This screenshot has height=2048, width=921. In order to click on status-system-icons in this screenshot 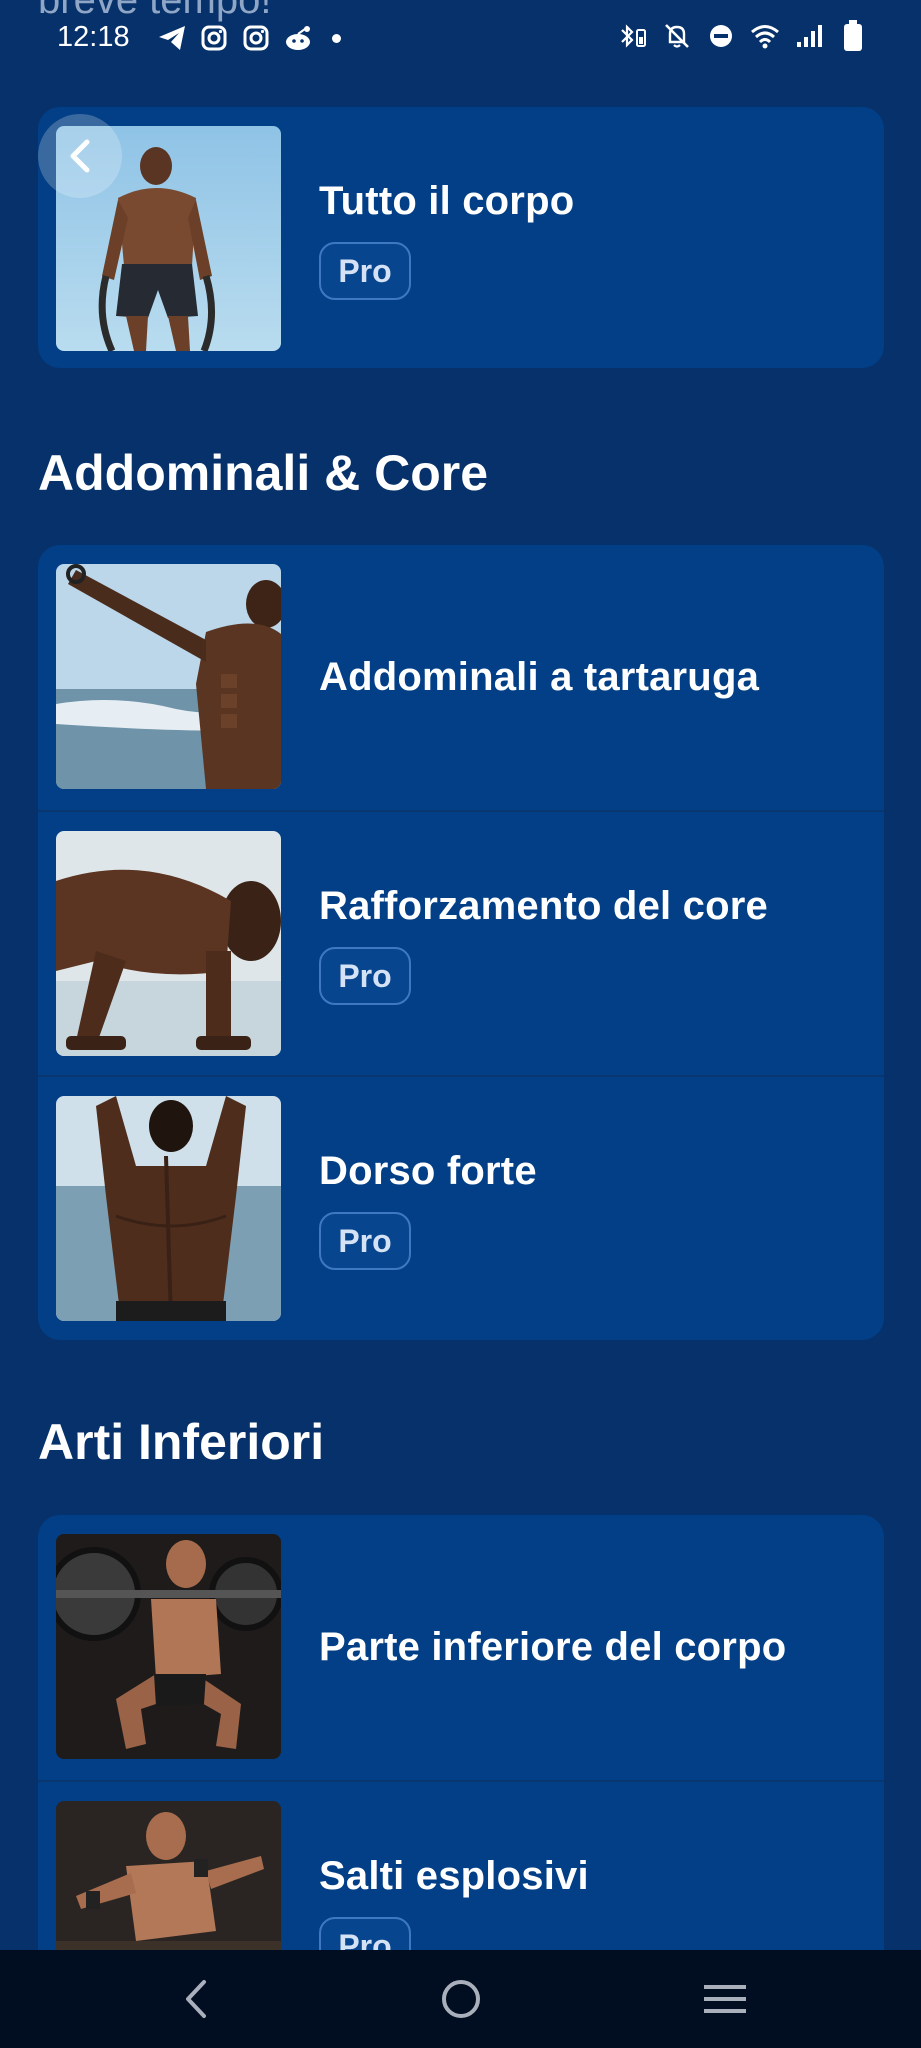, I will do `click(743, 36)`.